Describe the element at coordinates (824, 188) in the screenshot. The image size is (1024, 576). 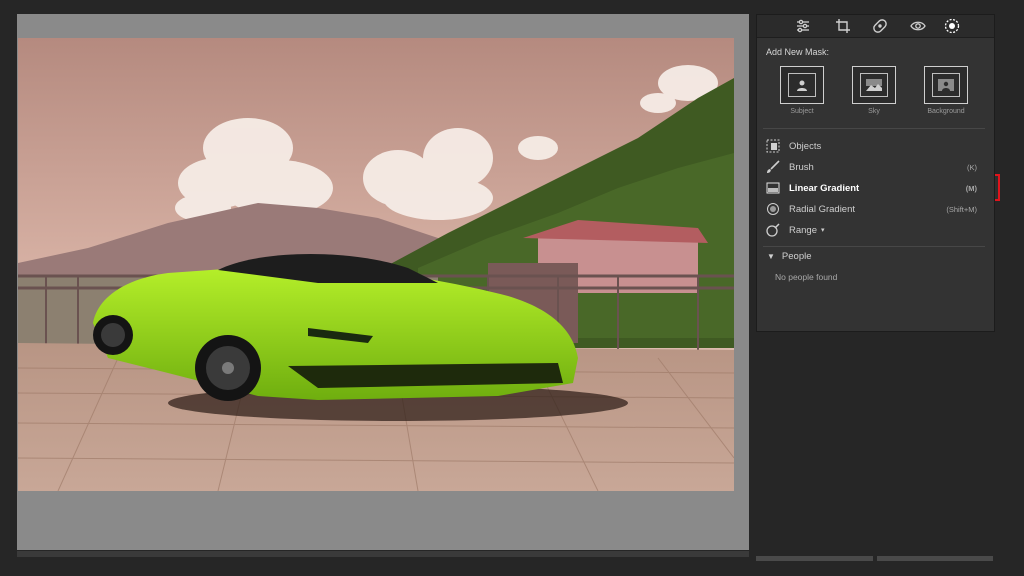
I see `tool-linear-gradient-label: Linear Gradient` at that location.